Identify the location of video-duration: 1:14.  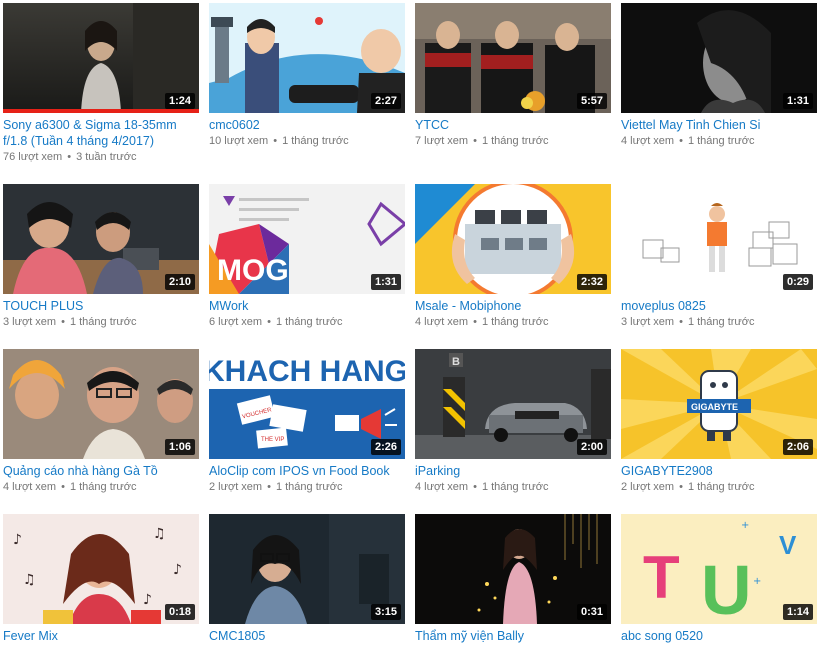
(797, 612).